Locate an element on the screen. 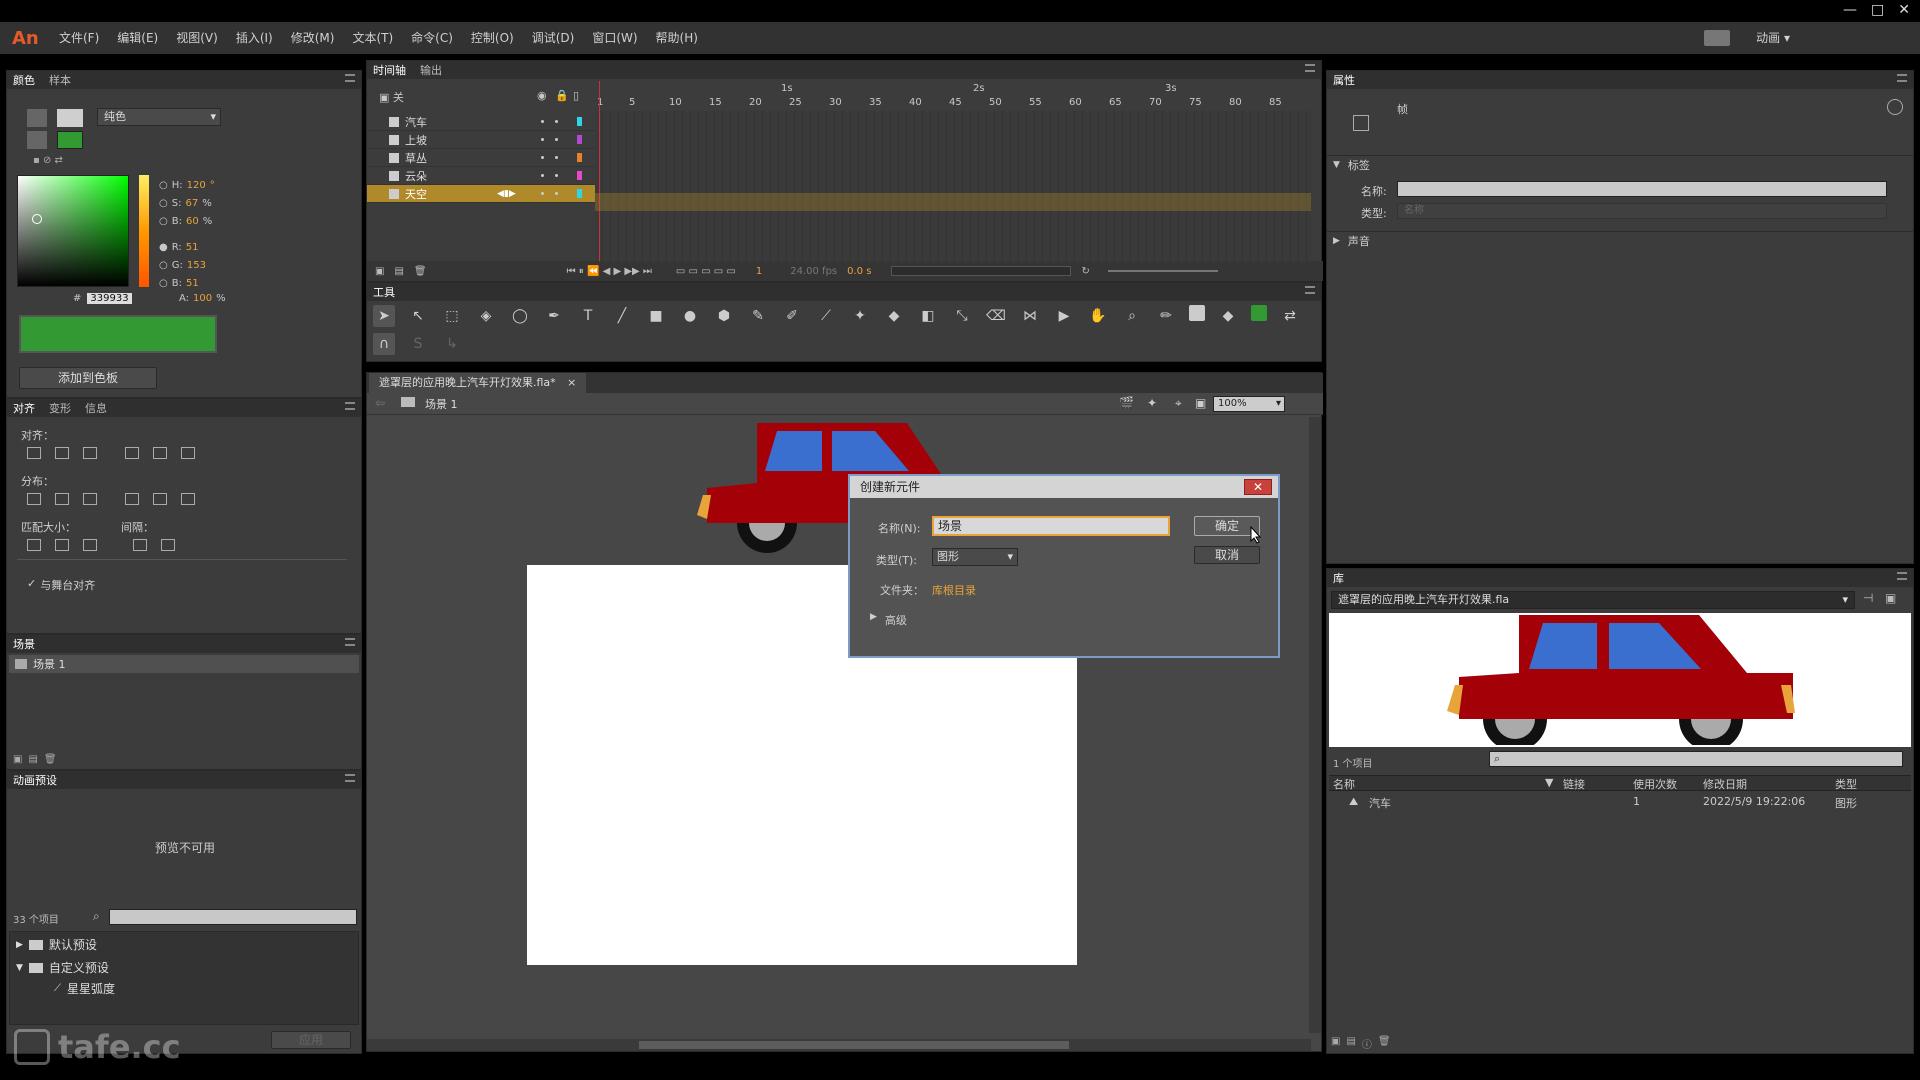 This screenshot has height=1080, width=1920. elapsed-time: 0.0 s is located at coordinates (859, 271).